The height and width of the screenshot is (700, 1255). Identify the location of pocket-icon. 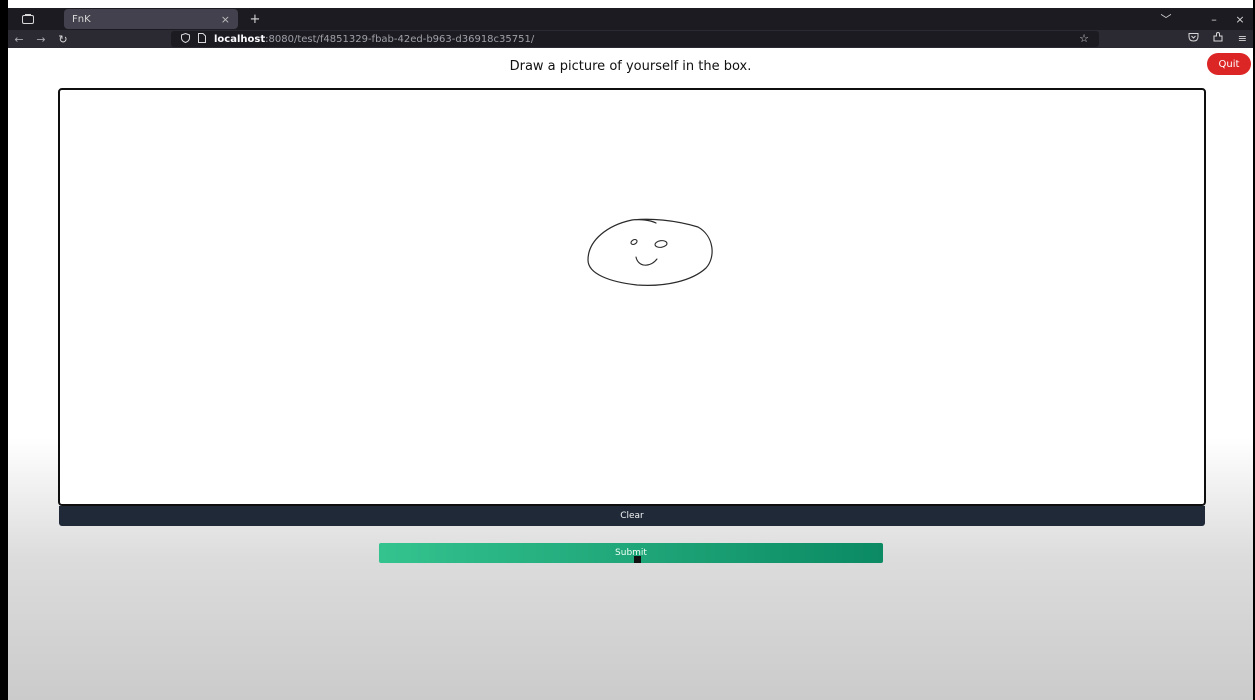
(1193, 38).